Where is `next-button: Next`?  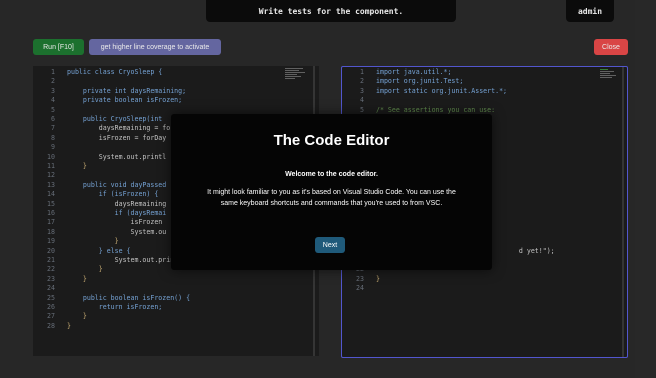
next-button: Next is located at coordinates (330, 245).